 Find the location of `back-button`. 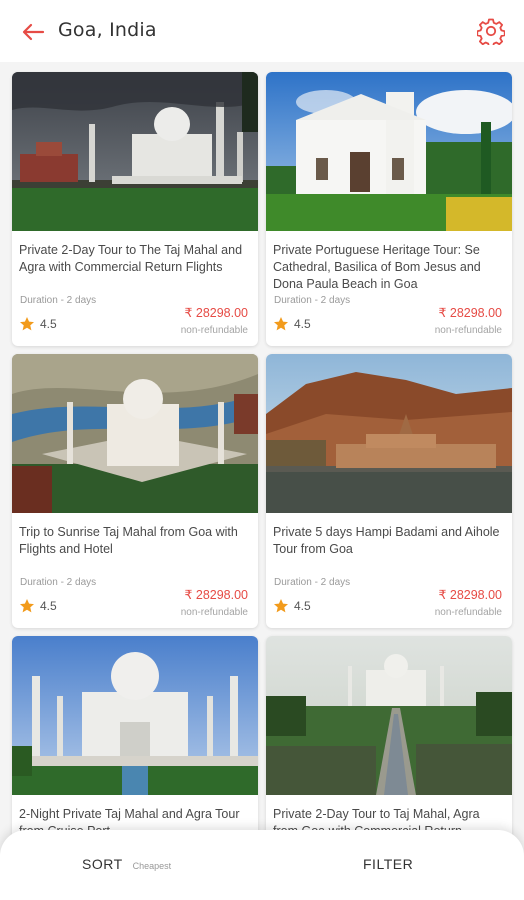

back-button is located at coordinates (33, 32).